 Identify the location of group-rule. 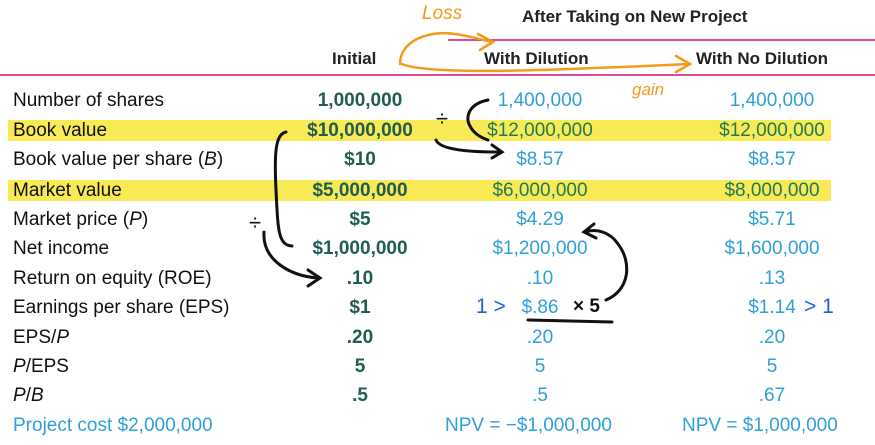
(661, 40).